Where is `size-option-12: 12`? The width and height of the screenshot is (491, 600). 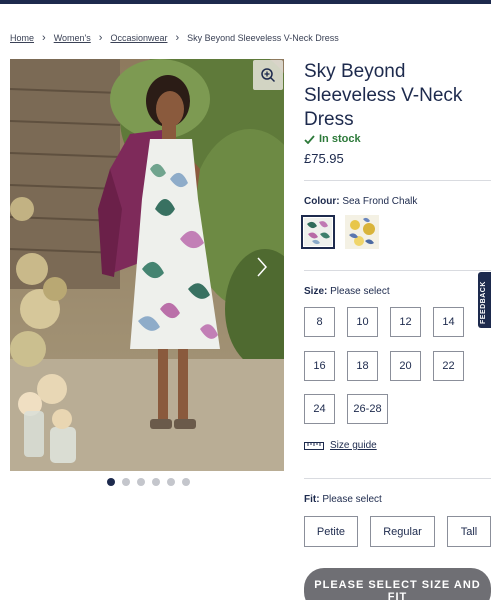
size-option-12: 12 is located at coordinates (405, 322).